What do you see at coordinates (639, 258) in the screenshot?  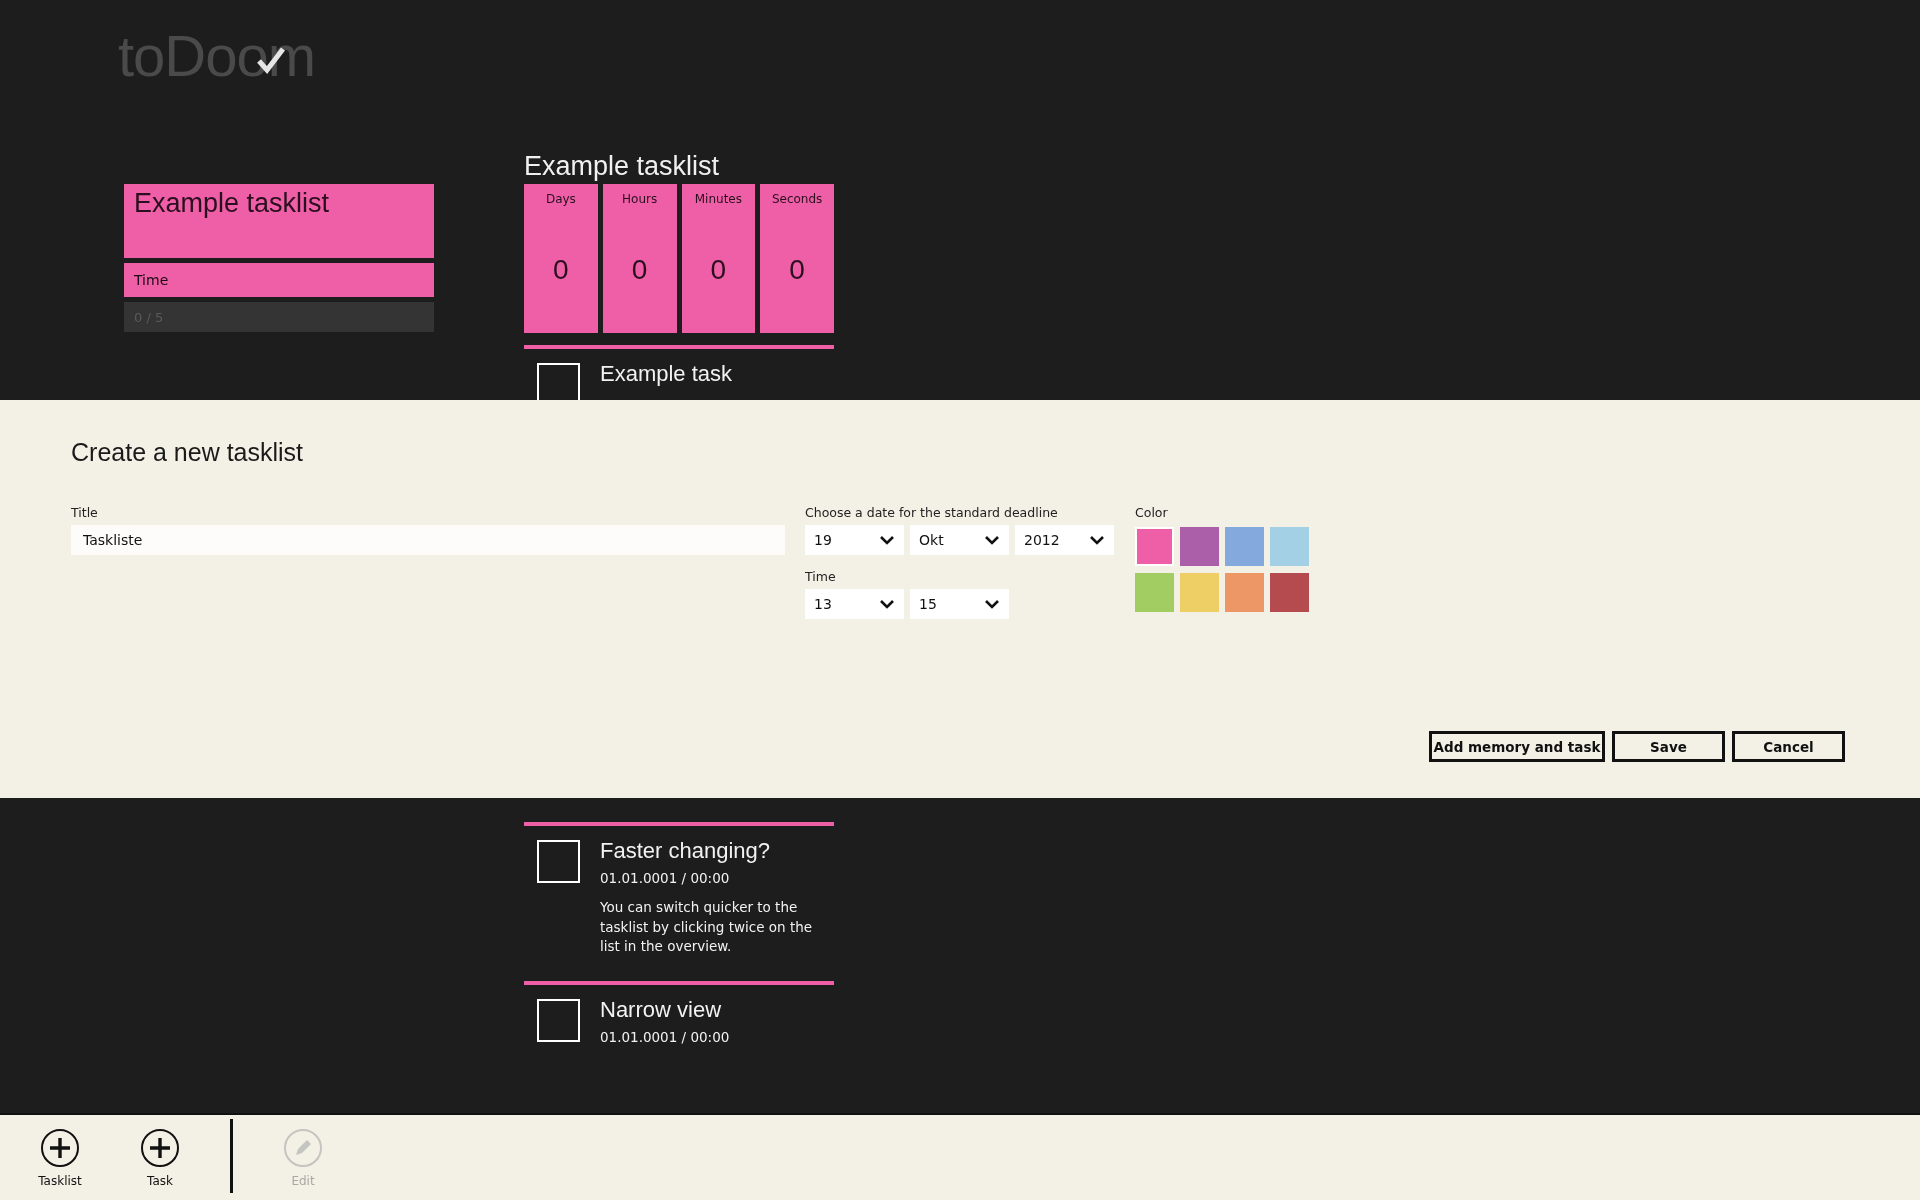 I see `countdown-tile: Hours 0` at bounding box center [639, 258].